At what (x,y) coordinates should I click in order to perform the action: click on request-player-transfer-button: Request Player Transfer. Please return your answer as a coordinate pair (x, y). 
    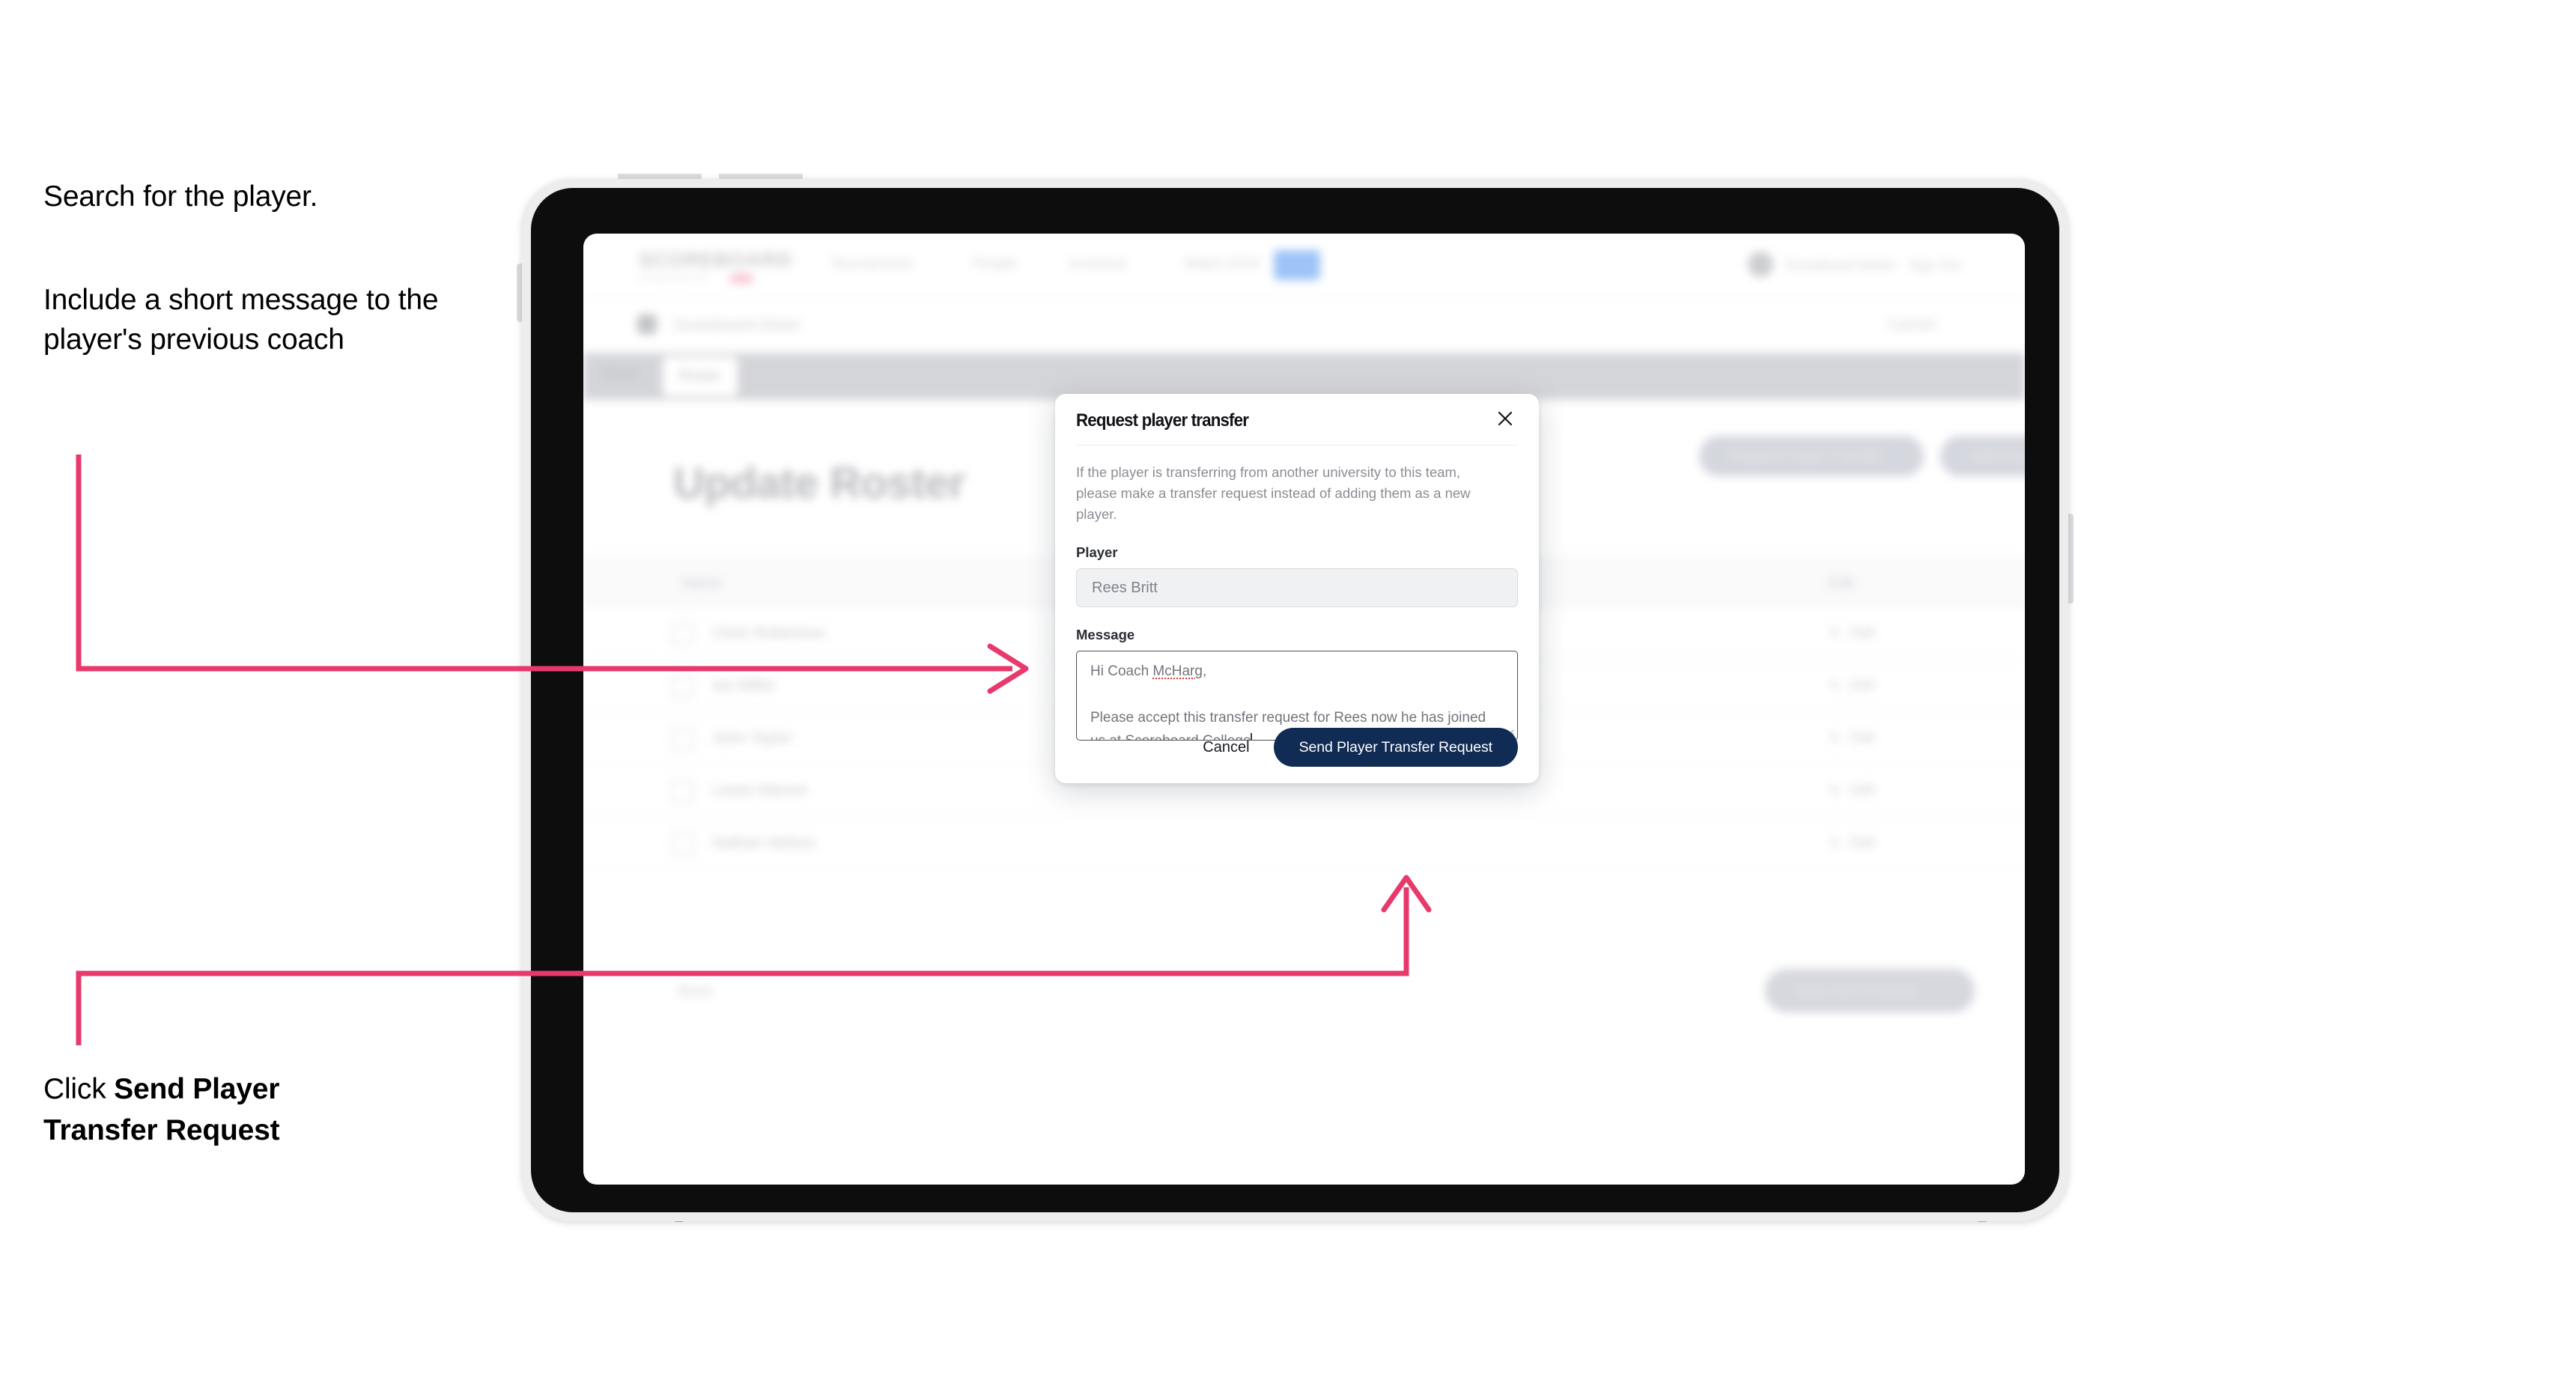
    Looking at the image, I should click on (1811, 456).